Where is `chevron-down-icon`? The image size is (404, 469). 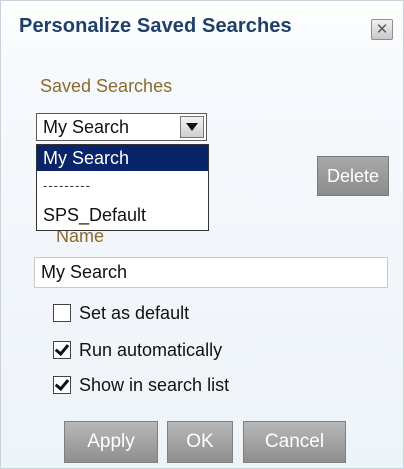 chevron-down-icon is located at coordinates (192, 127).